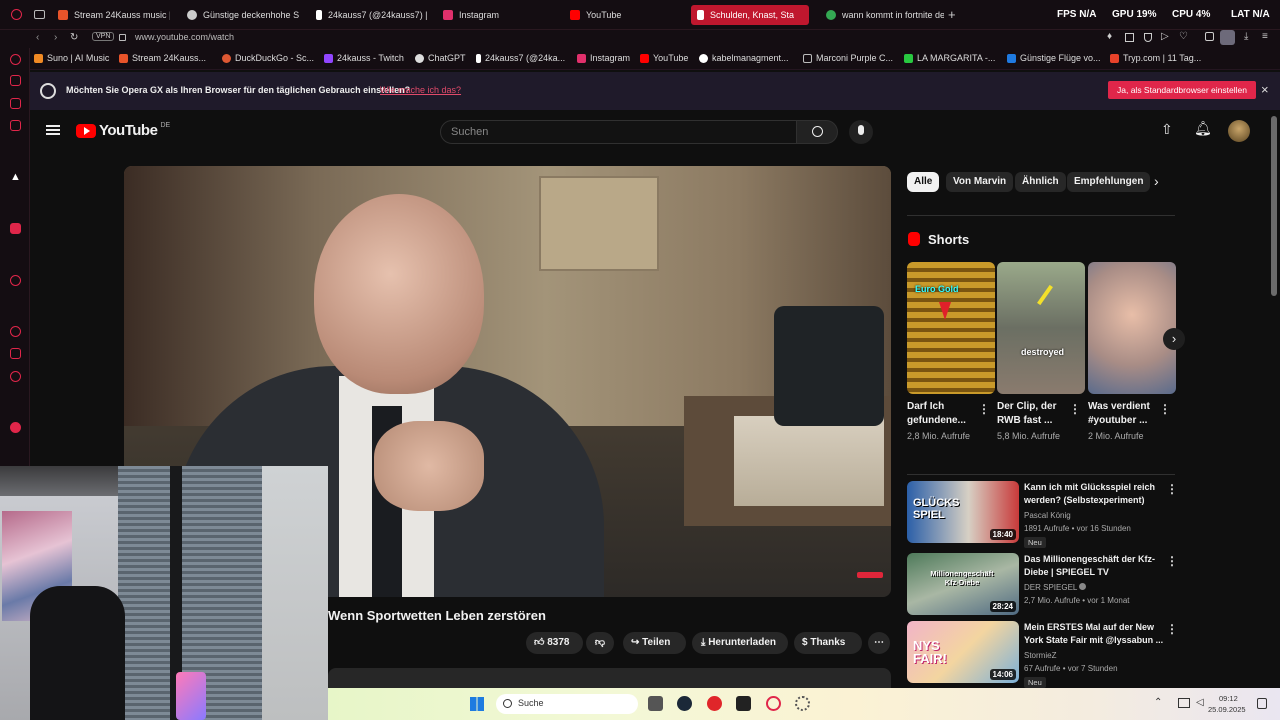 The height and width of the screenshot is (720, 1280). Describe the element at coordinates (879, 643) in the screenshot. I see `more-actions-button: ⋯` at that location.